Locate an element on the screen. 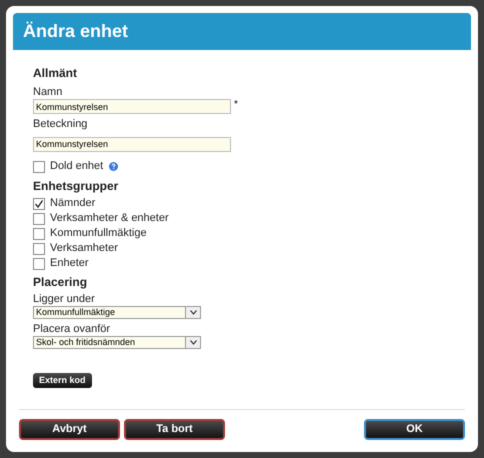 The width and height of the screenshot is (484, 458). select-field: Kommunfullmäktige is located at coordinates (117, 312).